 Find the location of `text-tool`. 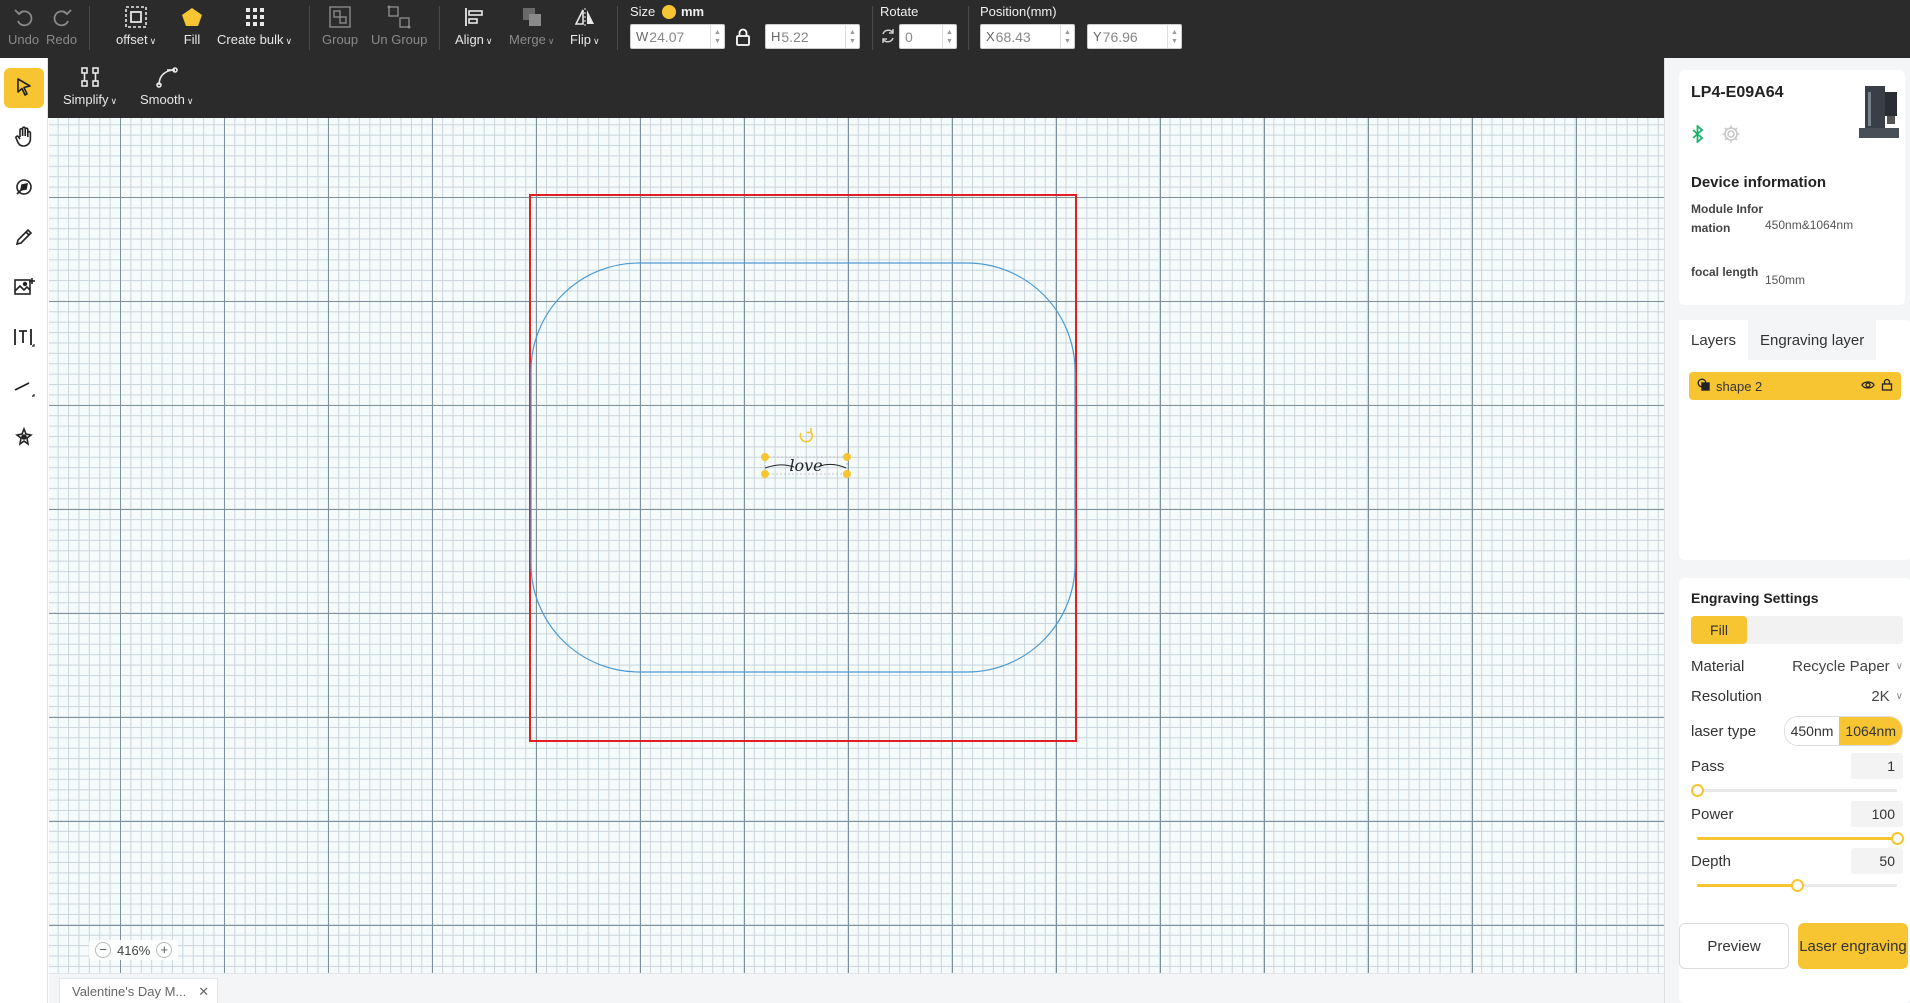

text-tool is located at coordinates (24, 338).